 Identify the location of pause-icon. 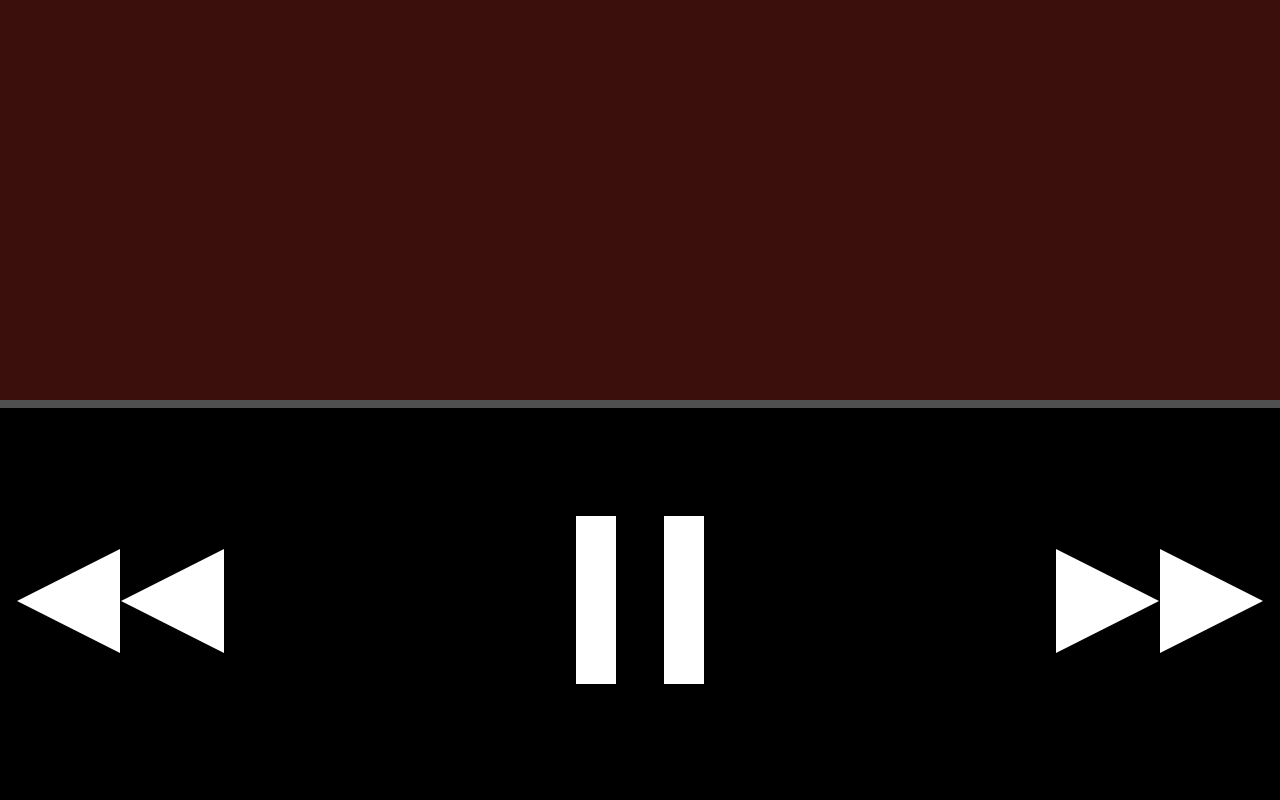
(640, 600).